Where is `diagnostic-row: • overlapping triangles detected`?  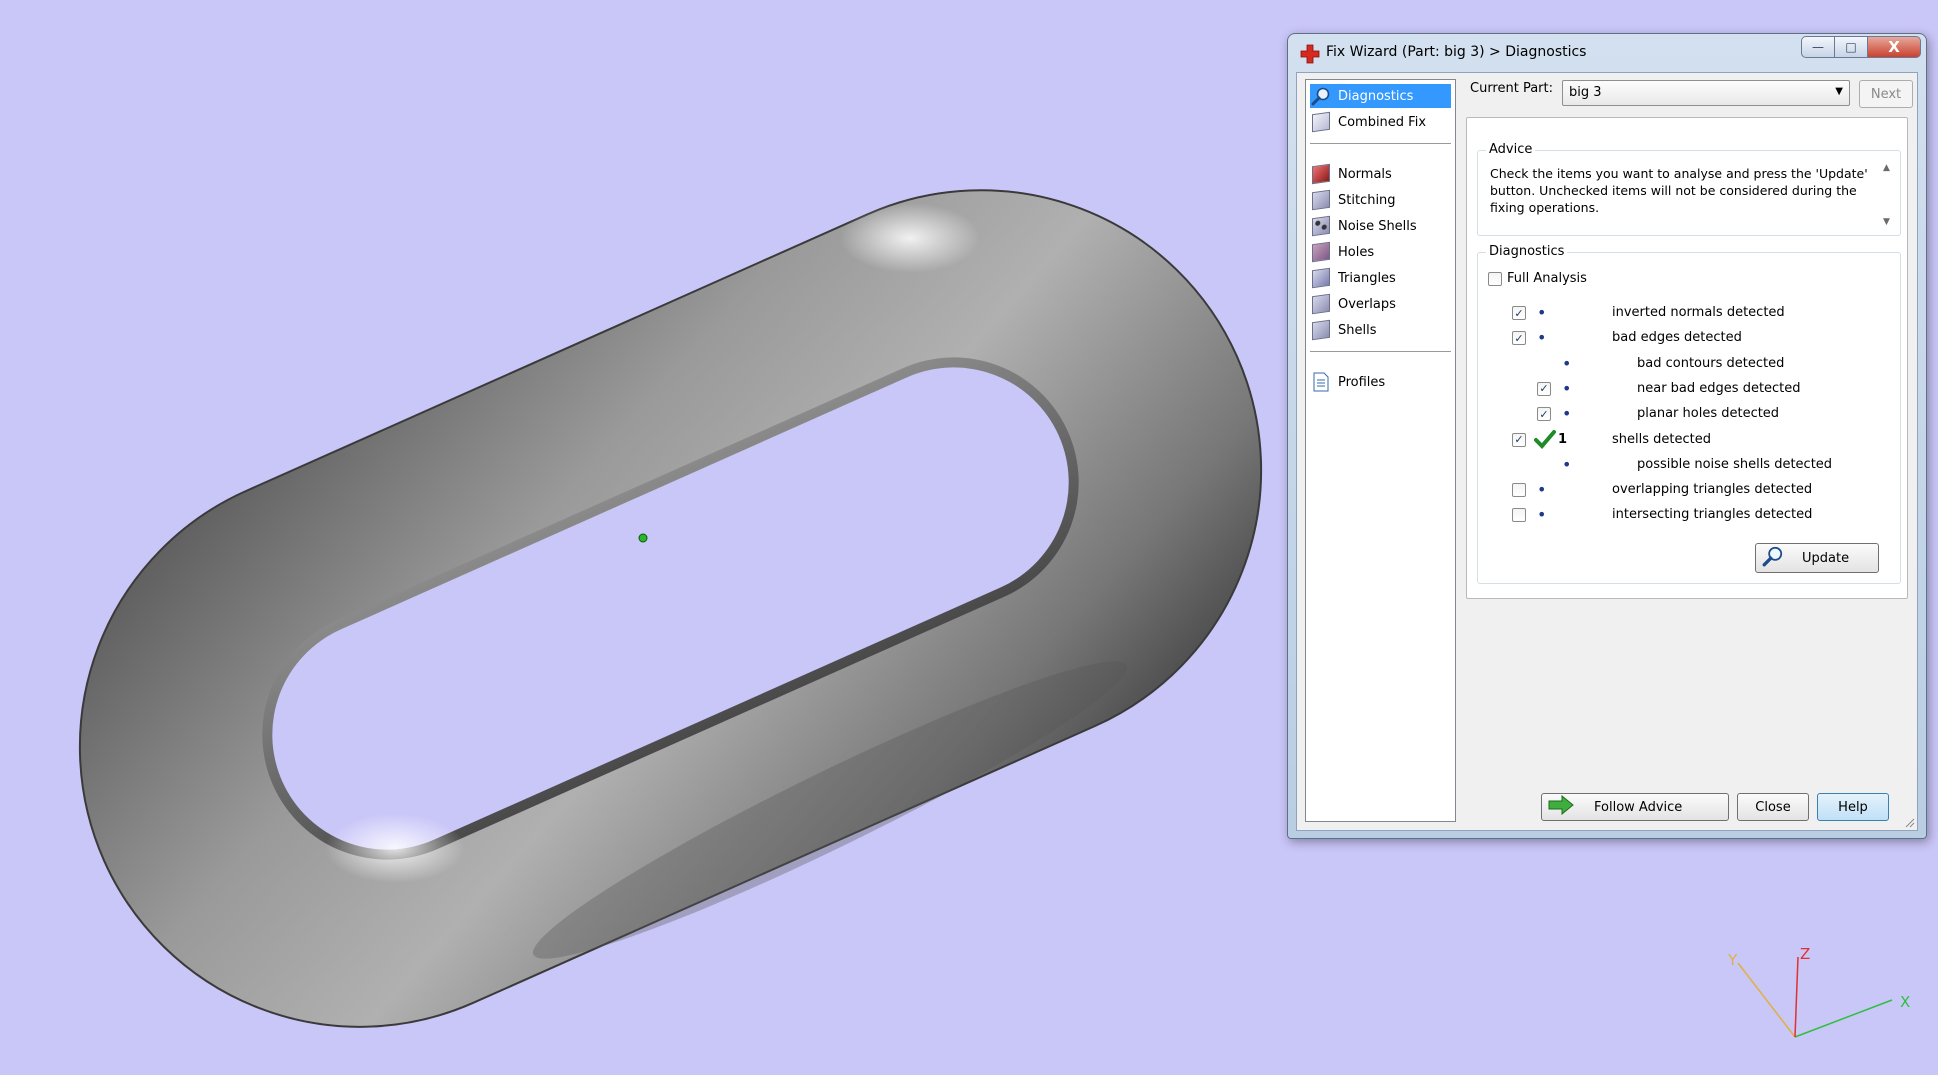 diagnostic-row: • overlapping triangles detected is located at coordinates (1688, 490).